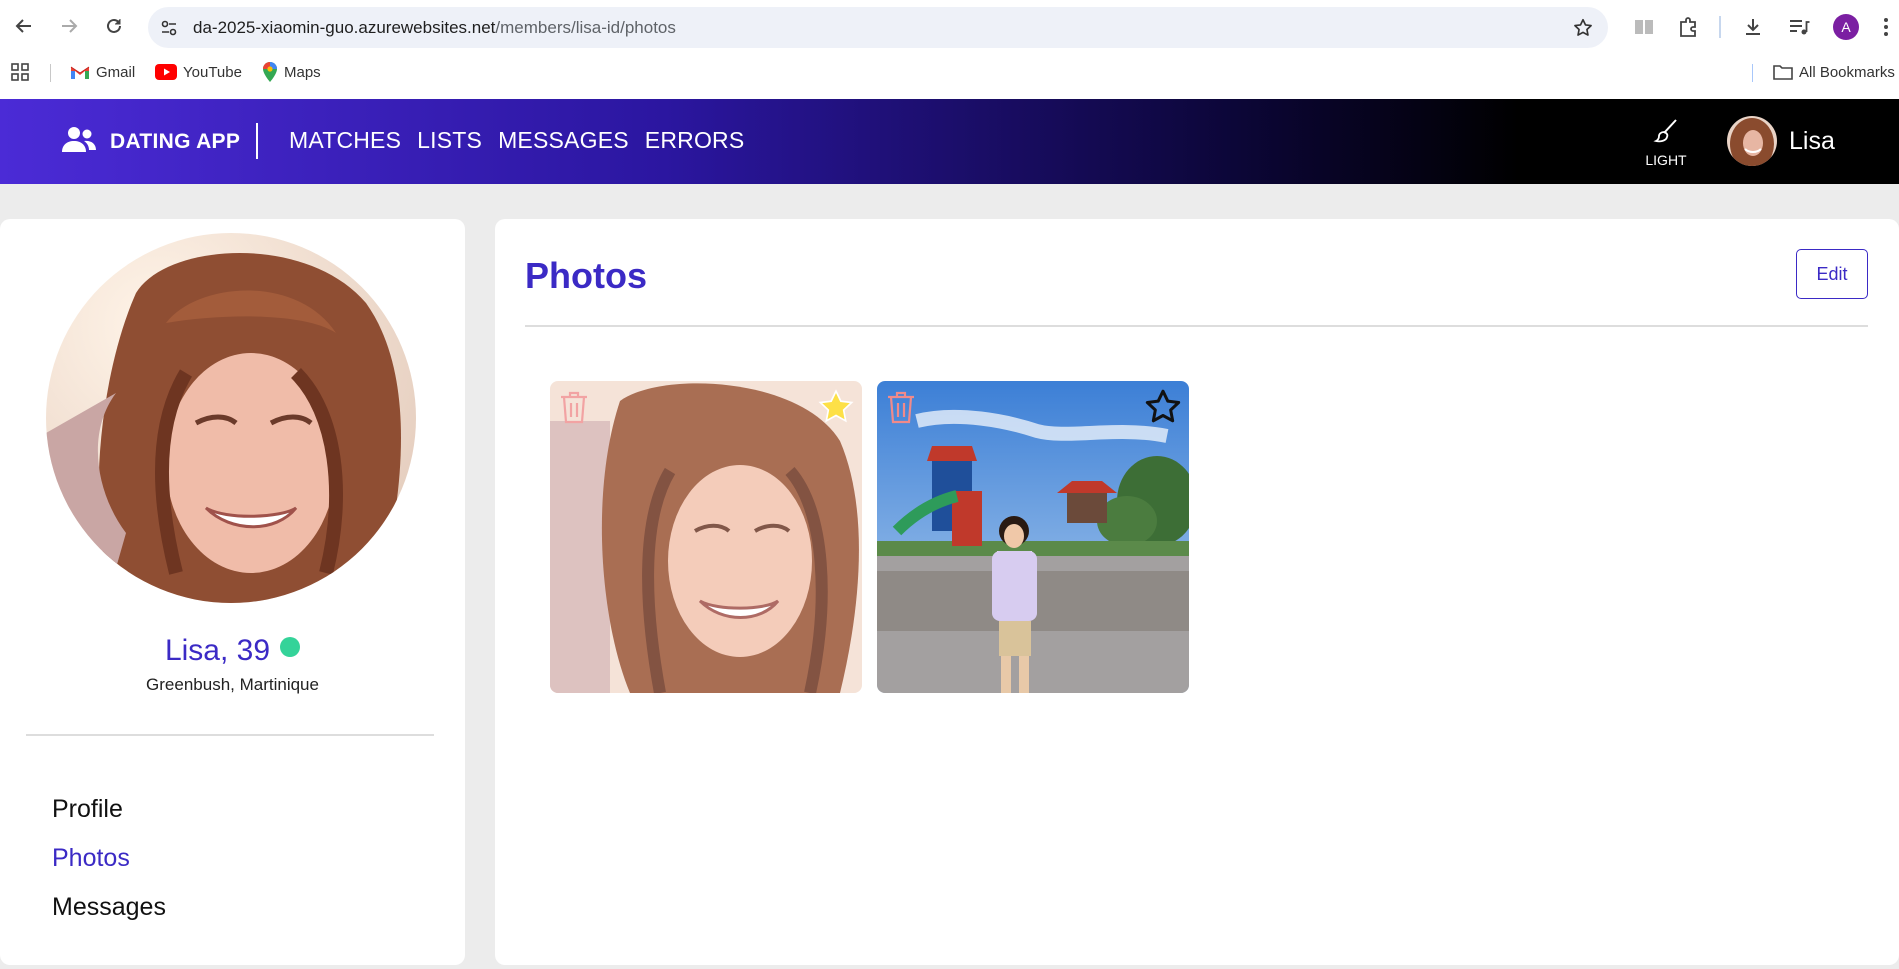 The image size is (1899, 969). What do you see at coordinates (166, 72) in the screenshot?
I see `youtube-icon` at bounding box center [166, 72].